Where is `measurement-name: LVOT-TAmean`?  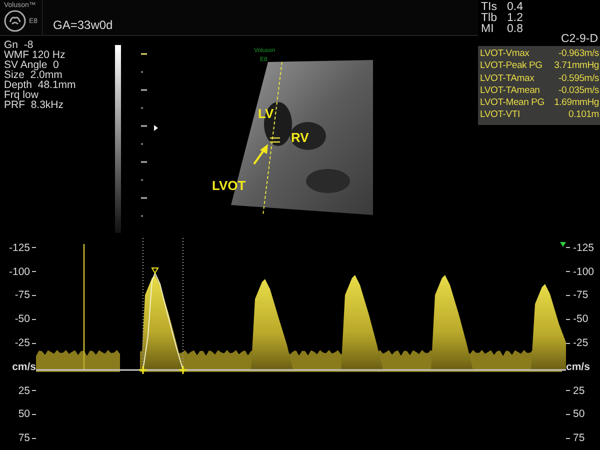 measurement-name: LVOT-TAmean is located at coordinates (510, 91).